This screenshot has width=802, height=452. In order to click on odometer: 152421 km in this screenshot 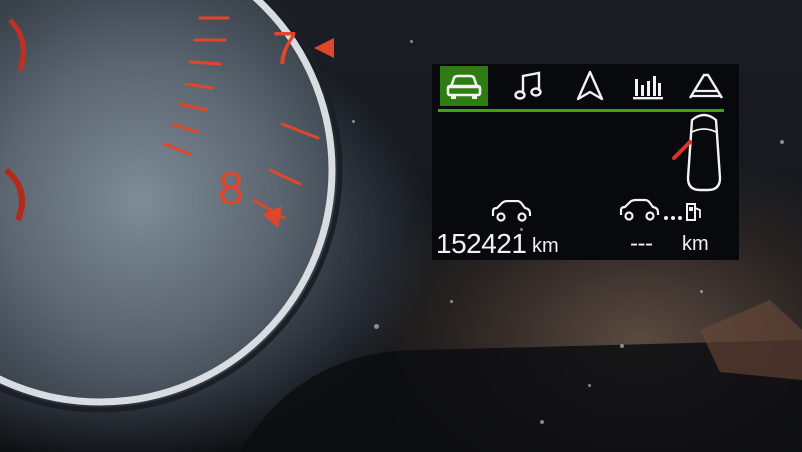, I will do `click(506, 228)`.